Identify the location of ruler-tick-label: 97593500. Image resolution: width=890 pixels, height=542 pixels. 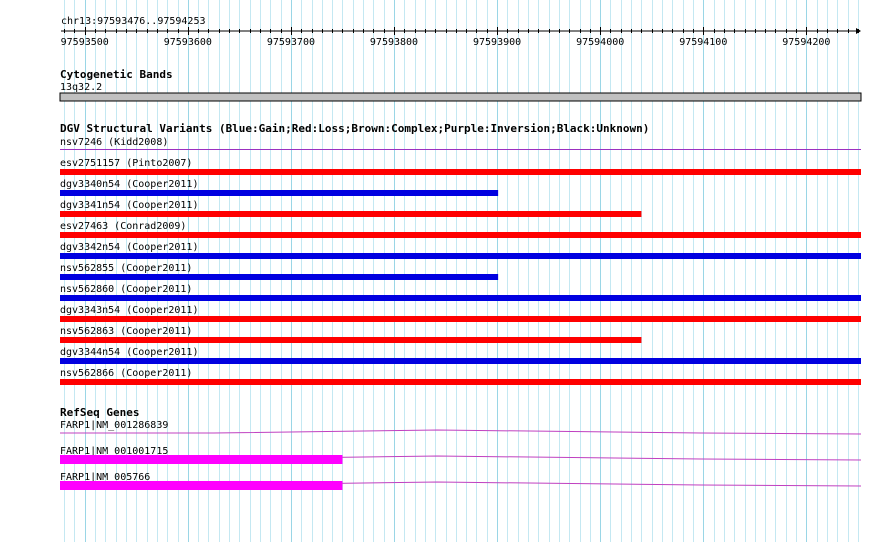
(85, 42).